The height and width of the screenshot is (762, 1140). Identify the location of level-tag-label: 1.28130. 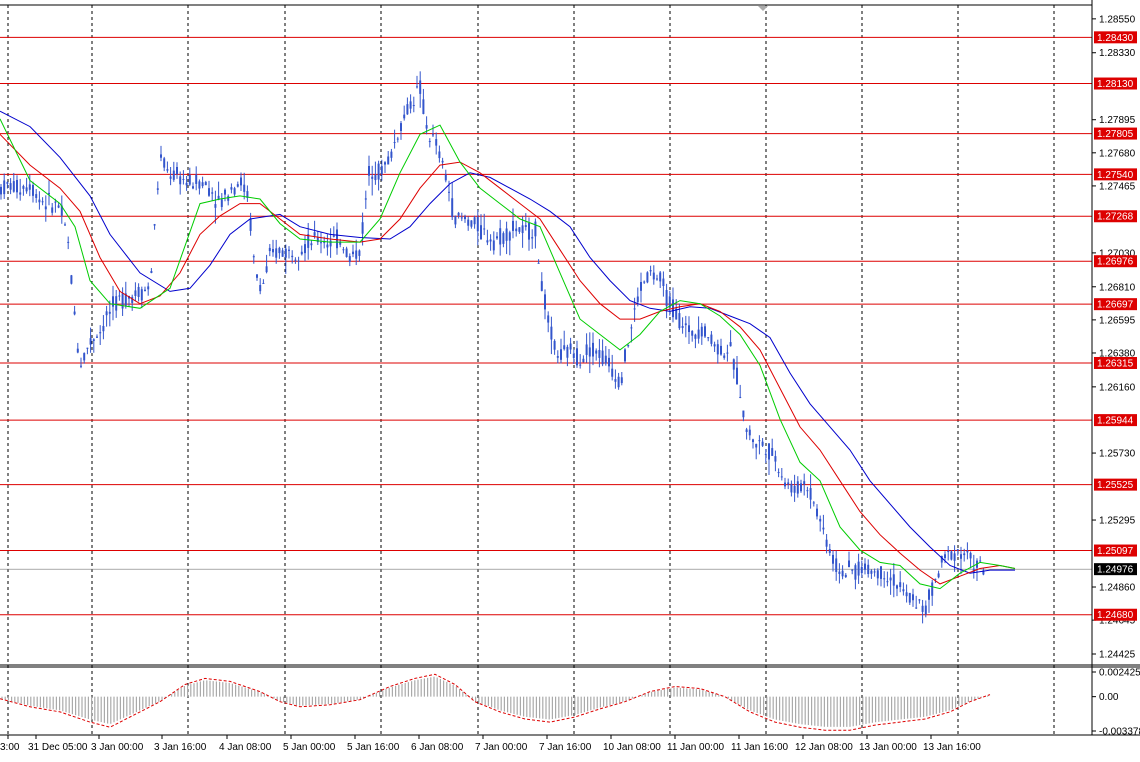
(1115, 84).